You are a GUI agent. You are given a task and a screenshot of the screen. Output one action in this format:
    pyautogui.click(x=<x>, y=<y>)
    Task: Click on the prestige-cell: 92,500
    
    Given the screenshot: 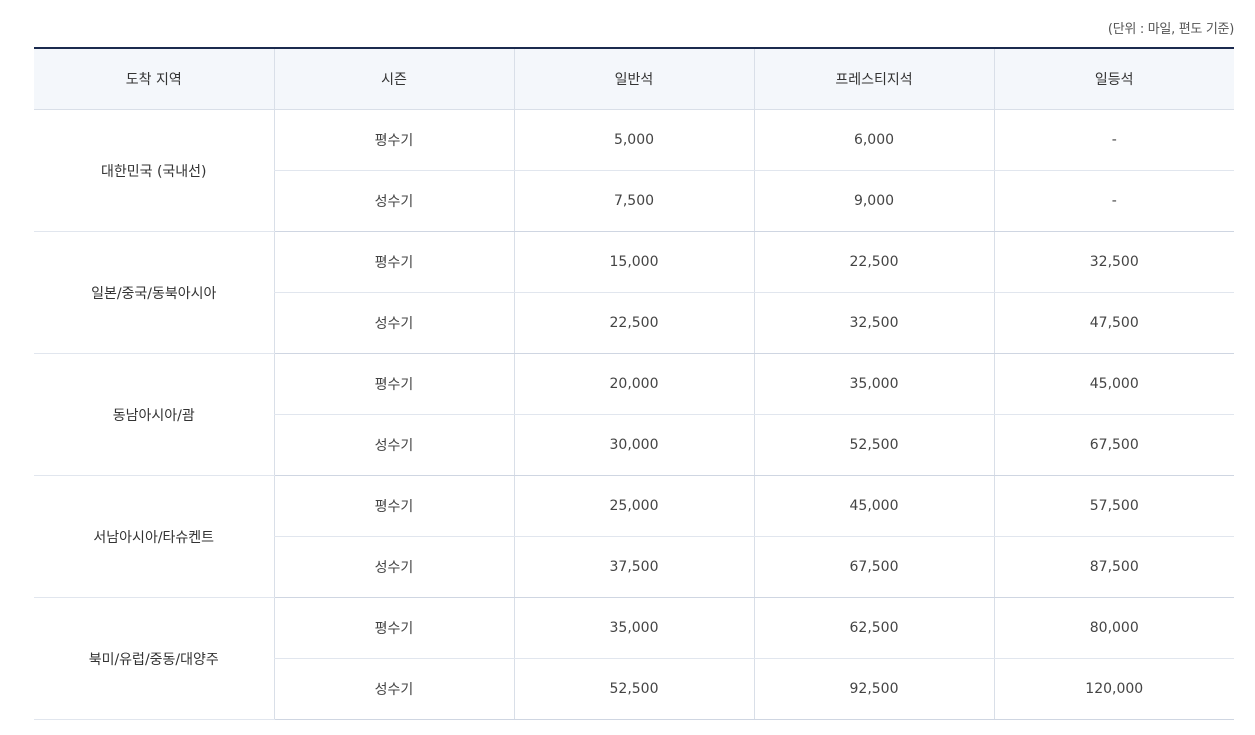 What is the action you would take?
    pyautogui.click(x=873, y=689)
    